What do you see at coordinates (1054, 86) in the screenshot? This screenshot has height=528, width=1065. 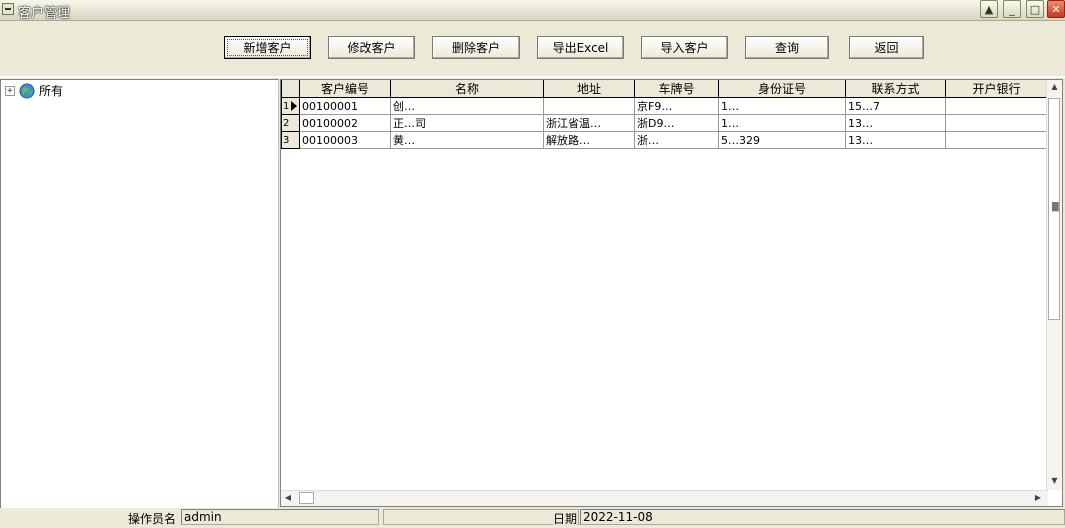 I see `scroll-up-arrow-icon: ▲` at bounding box center [1054, 86].